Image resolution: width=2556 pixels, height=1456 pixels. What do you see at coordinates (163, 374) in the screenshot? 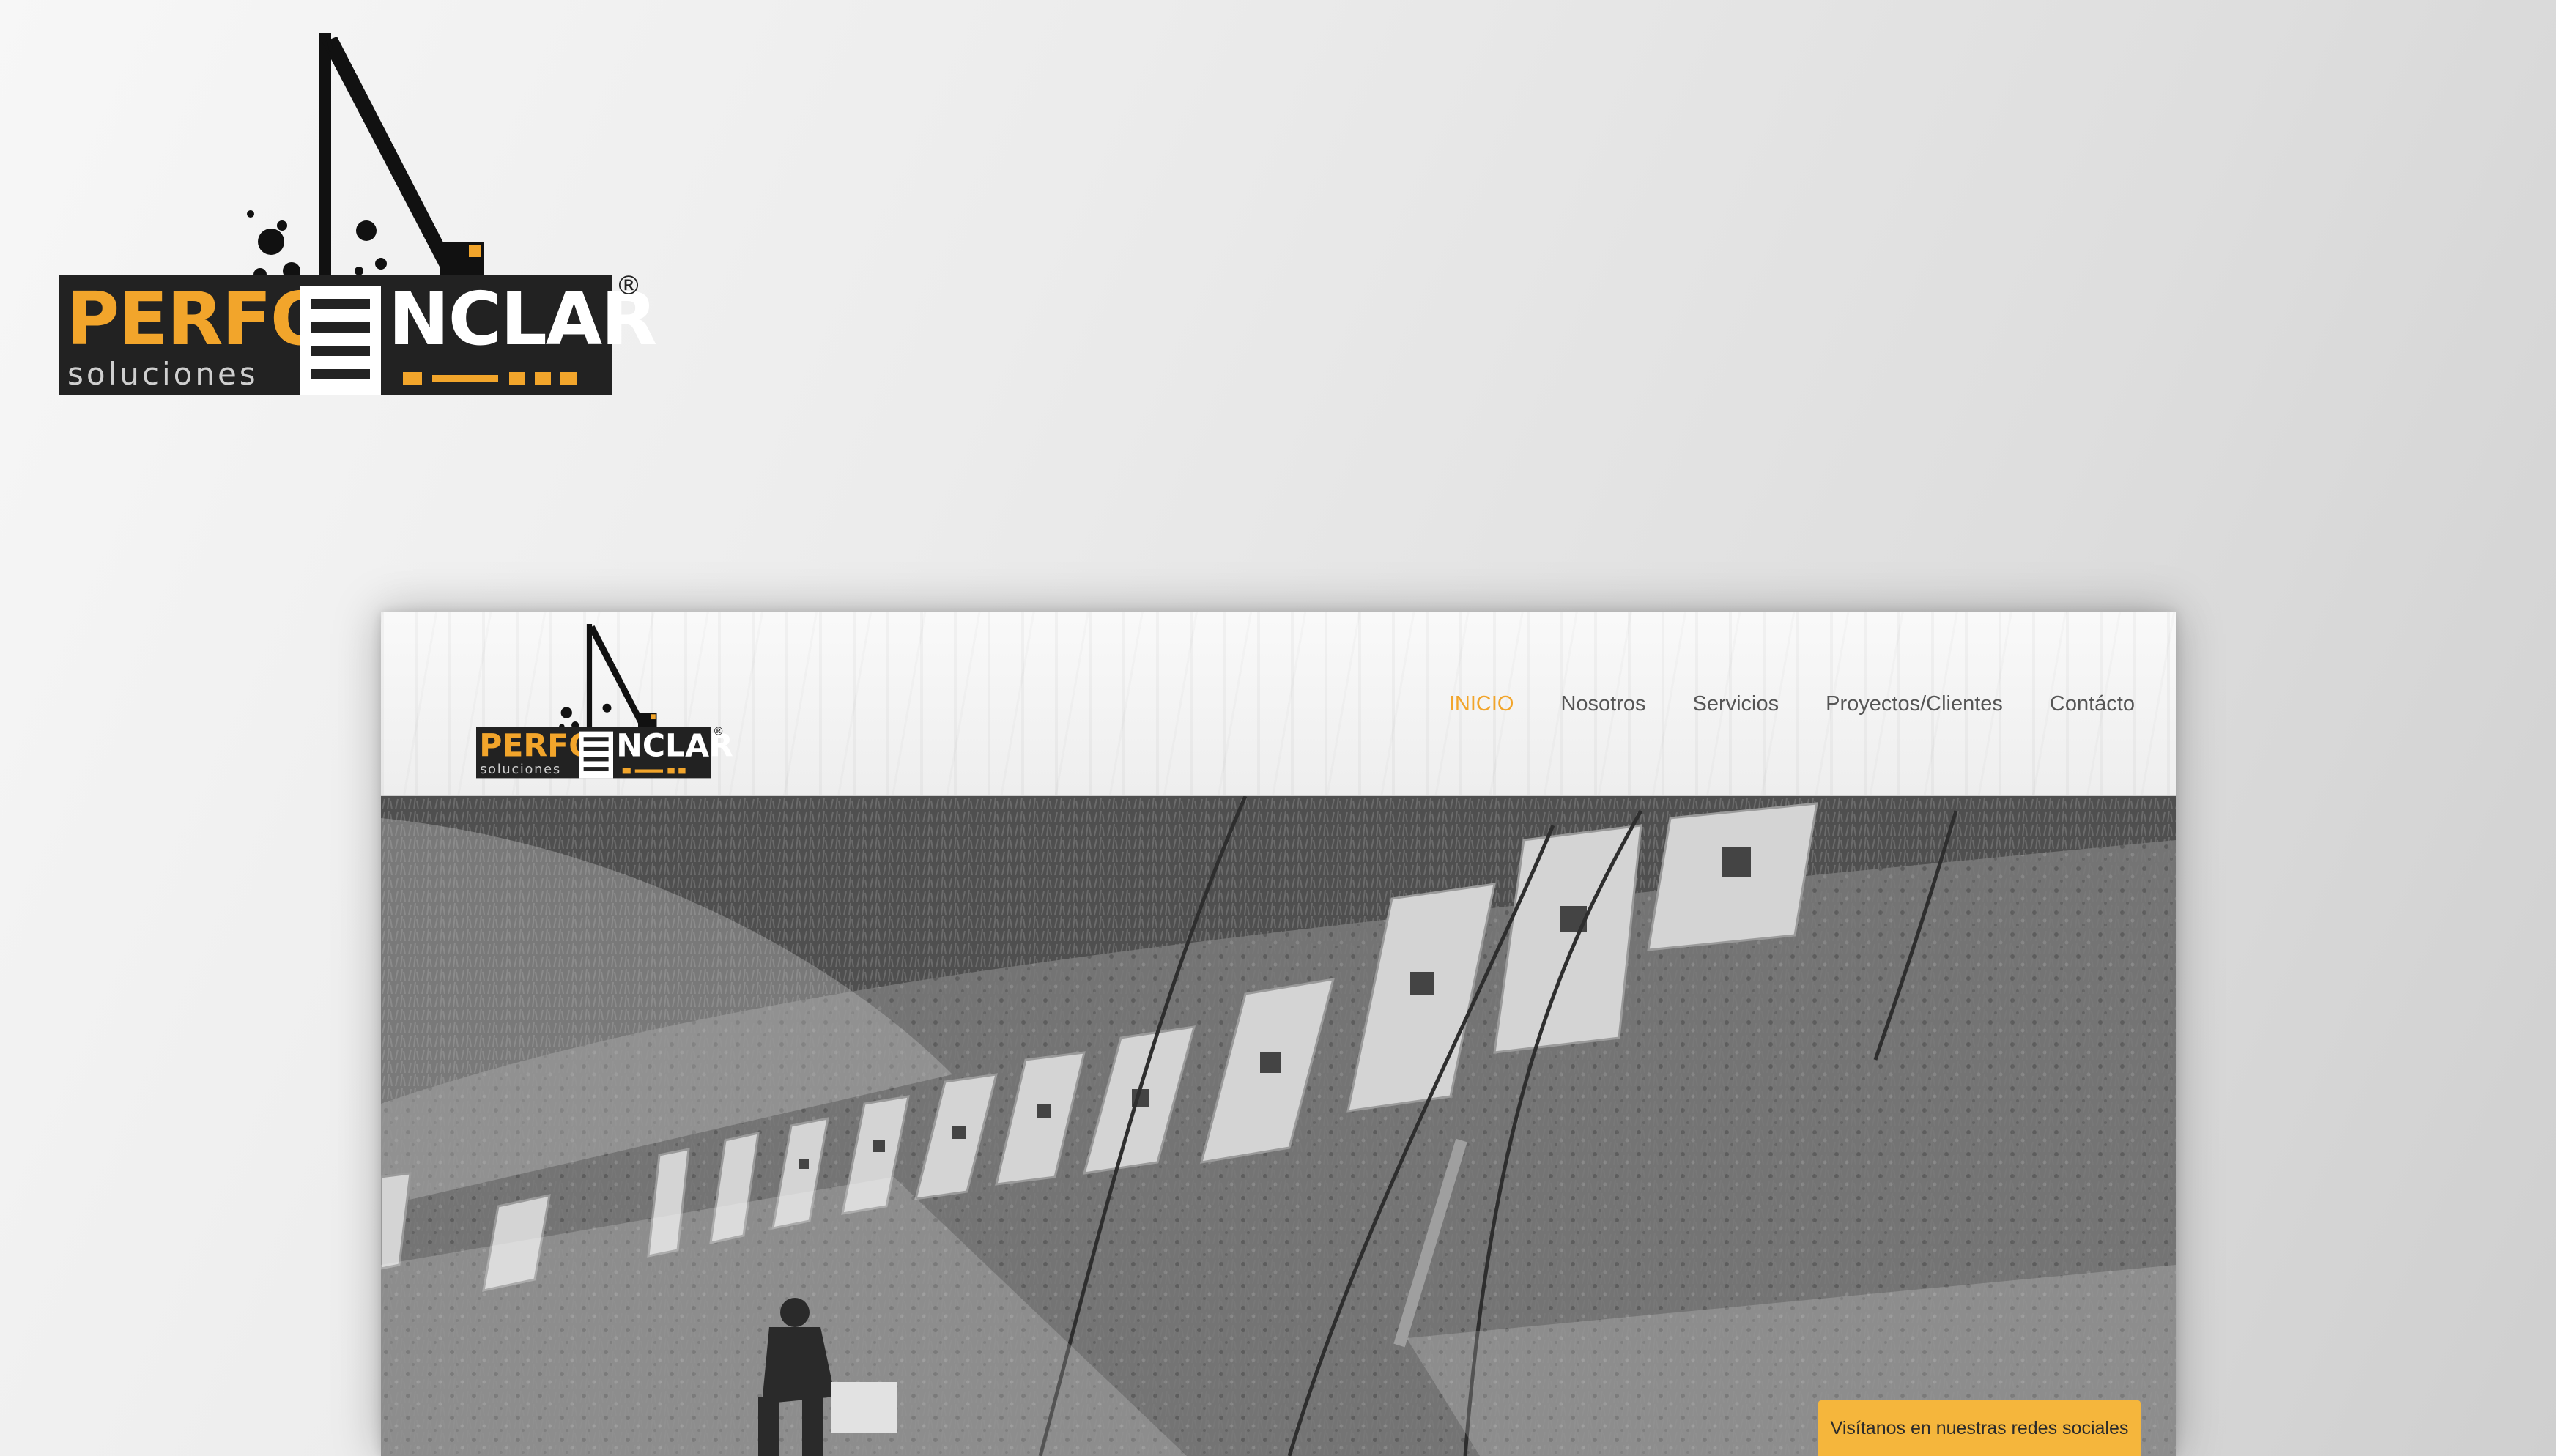
I see `logo-tagline: soluciones` at bounding box center [163, 374].